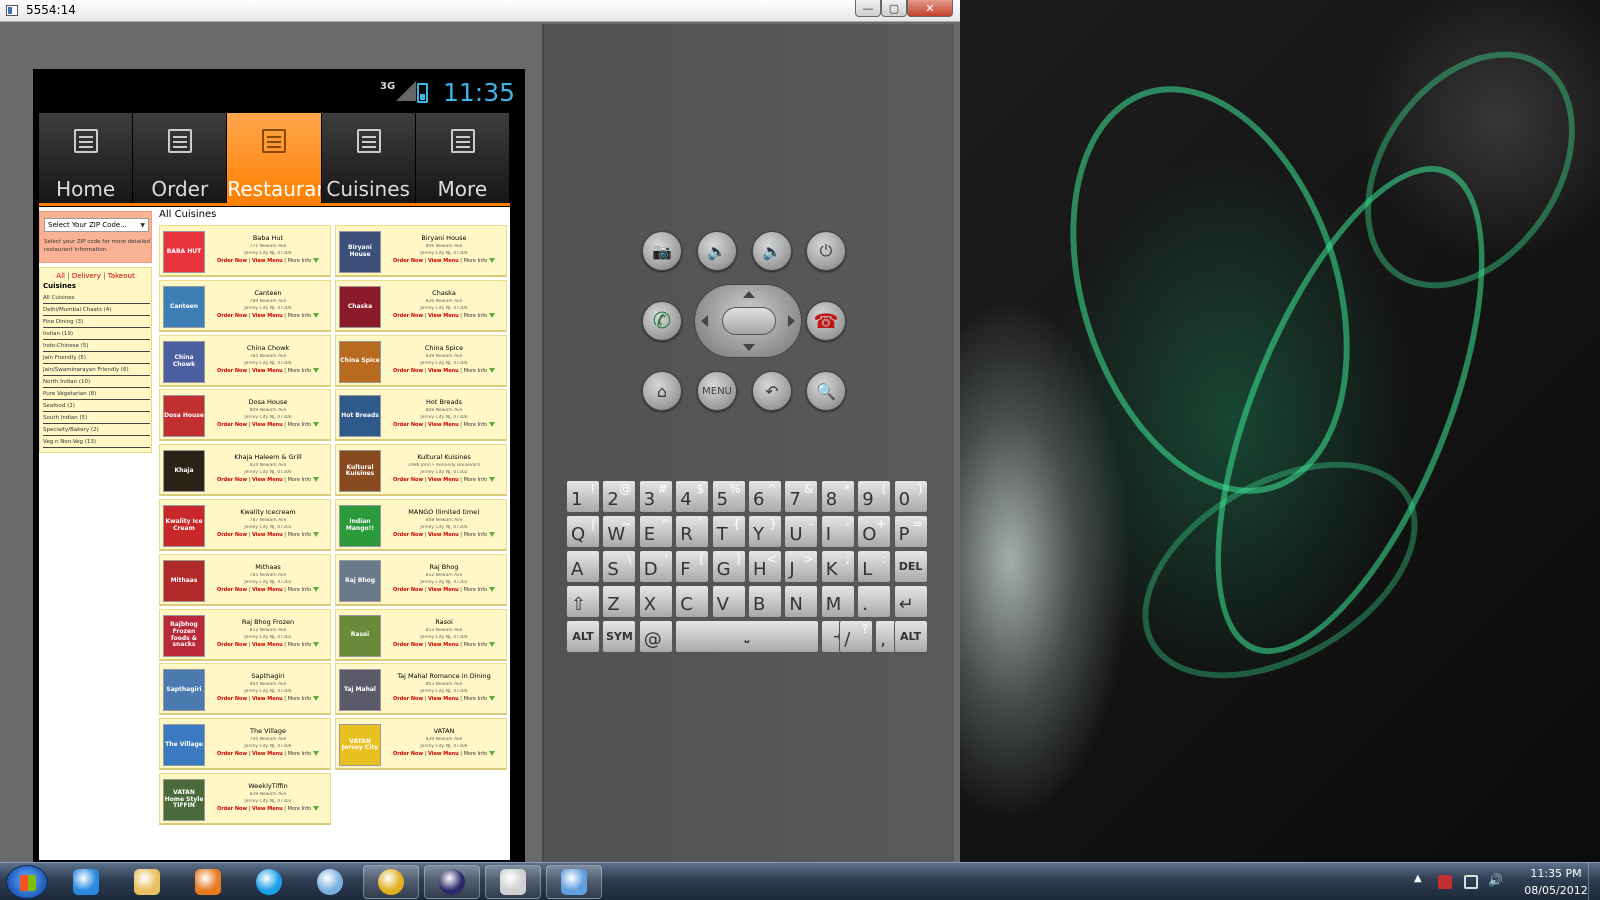 This screenshot has width=1600, height=900. I want to click on cuisine-item: Delhi/Mumbai Chaats (4), so click(96, 310).